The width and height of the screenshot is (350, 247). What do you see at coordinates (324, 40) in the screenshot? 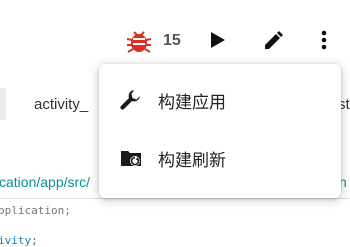
I see `more-vert-icon` at bounding box center [324, 40].